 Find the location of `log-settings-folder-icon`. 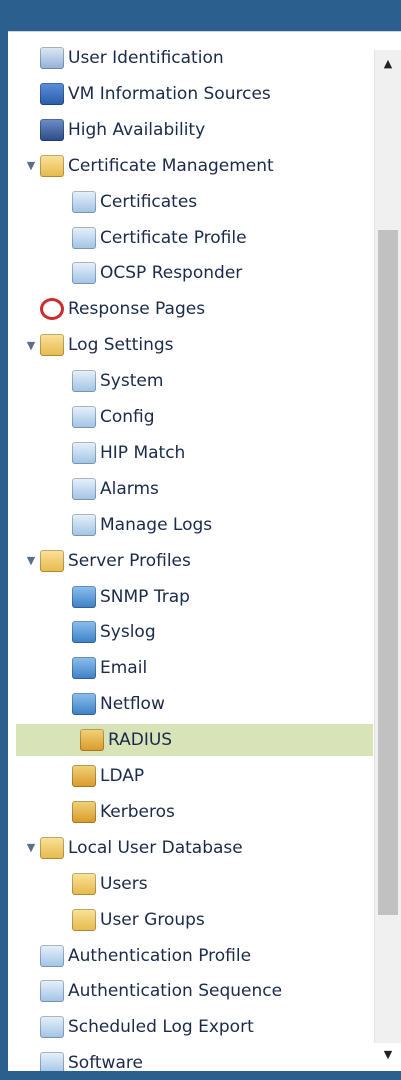

log-settings-folder-icon is located at coordinates (52, 345).